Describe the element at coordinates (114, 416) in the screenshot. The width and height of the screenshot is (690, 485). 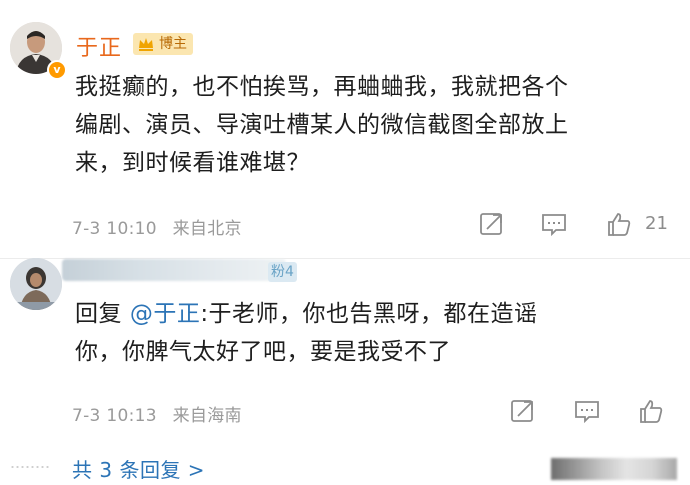
I see `comment-time: 7-3 10:13` at that location.